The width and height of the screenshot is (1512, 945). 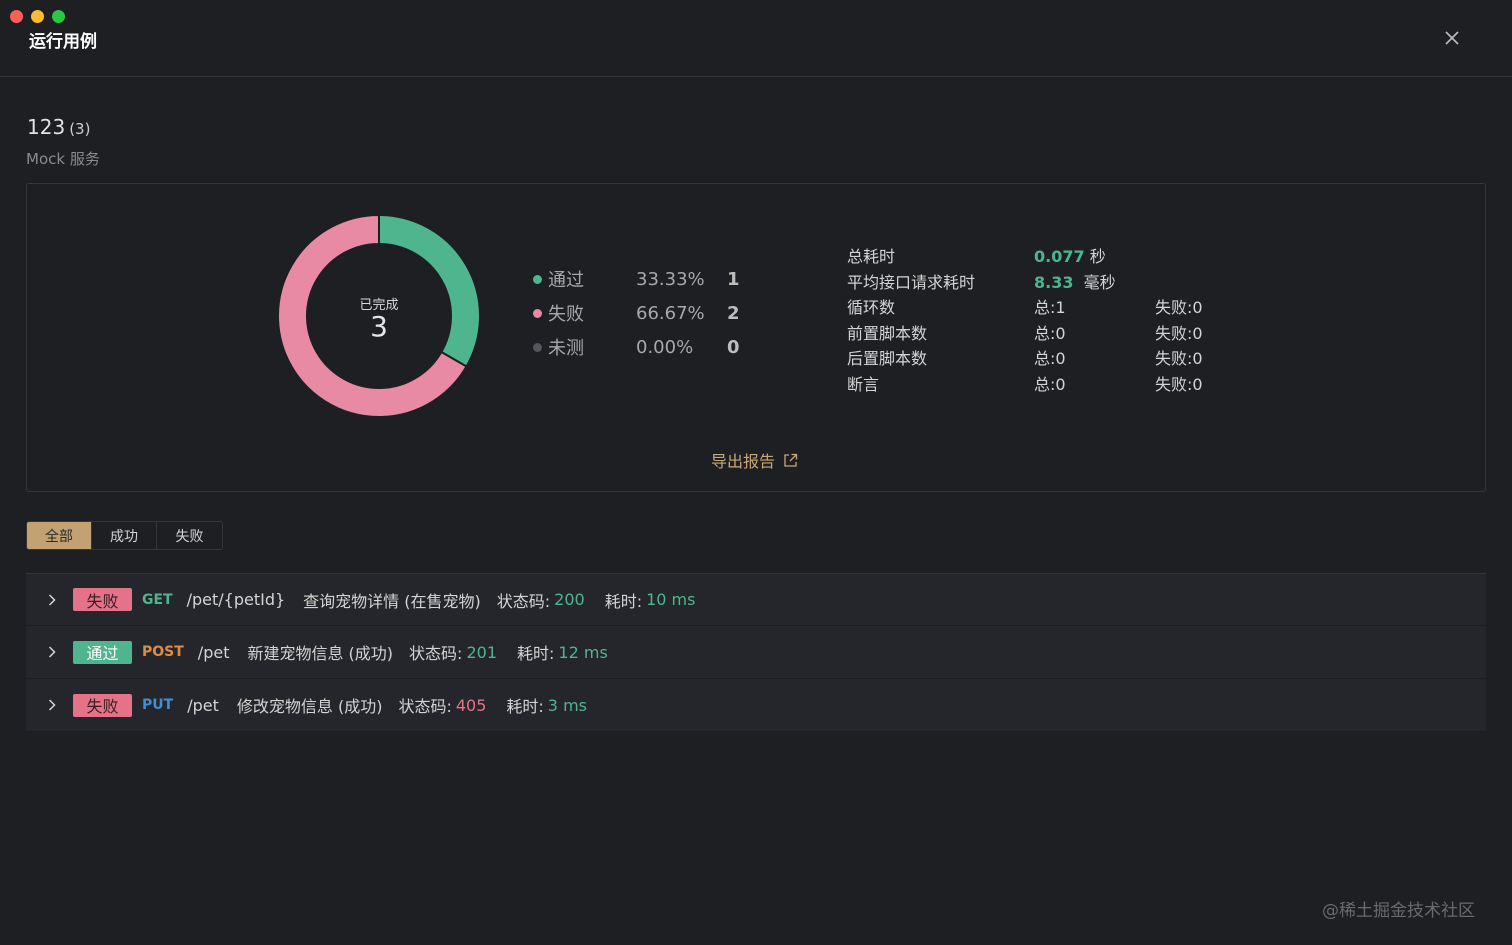 What do you see at coordinates (537, 279) in the screenshot?
I see `passed-dot-icon` at bounding box center [537, 279].